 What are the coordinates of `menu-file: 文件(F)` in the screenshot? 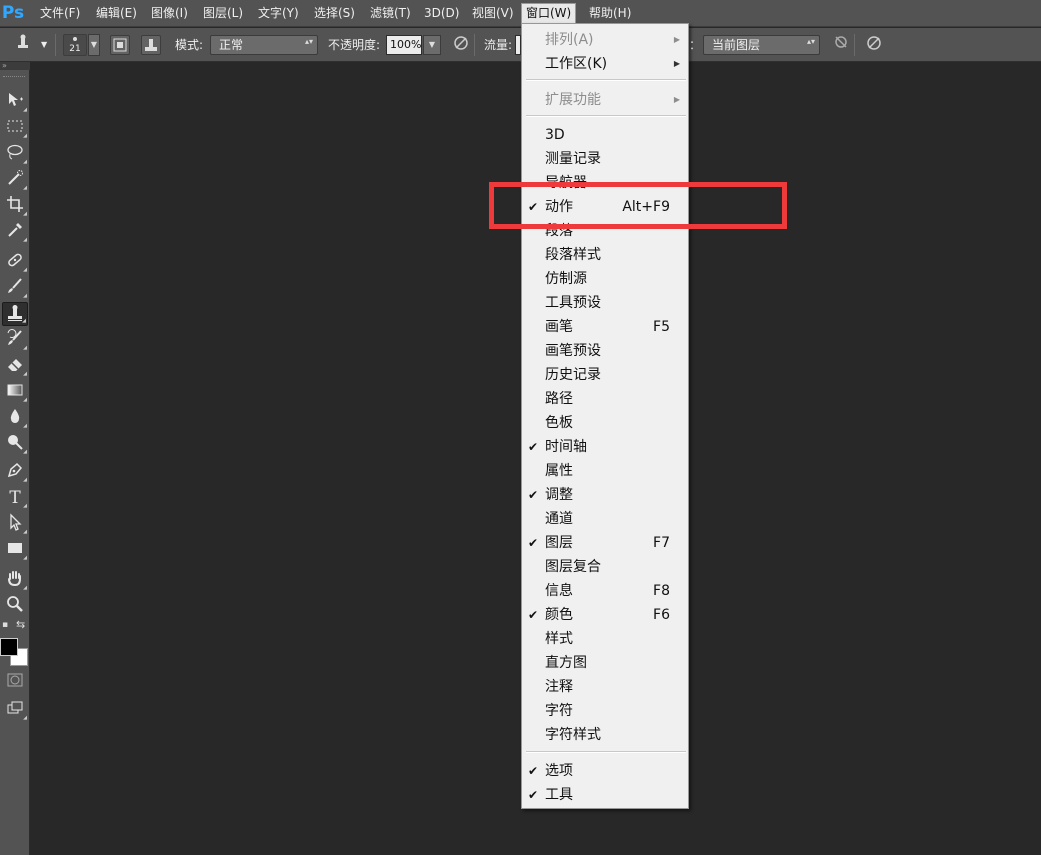 It's located at (60, 13).